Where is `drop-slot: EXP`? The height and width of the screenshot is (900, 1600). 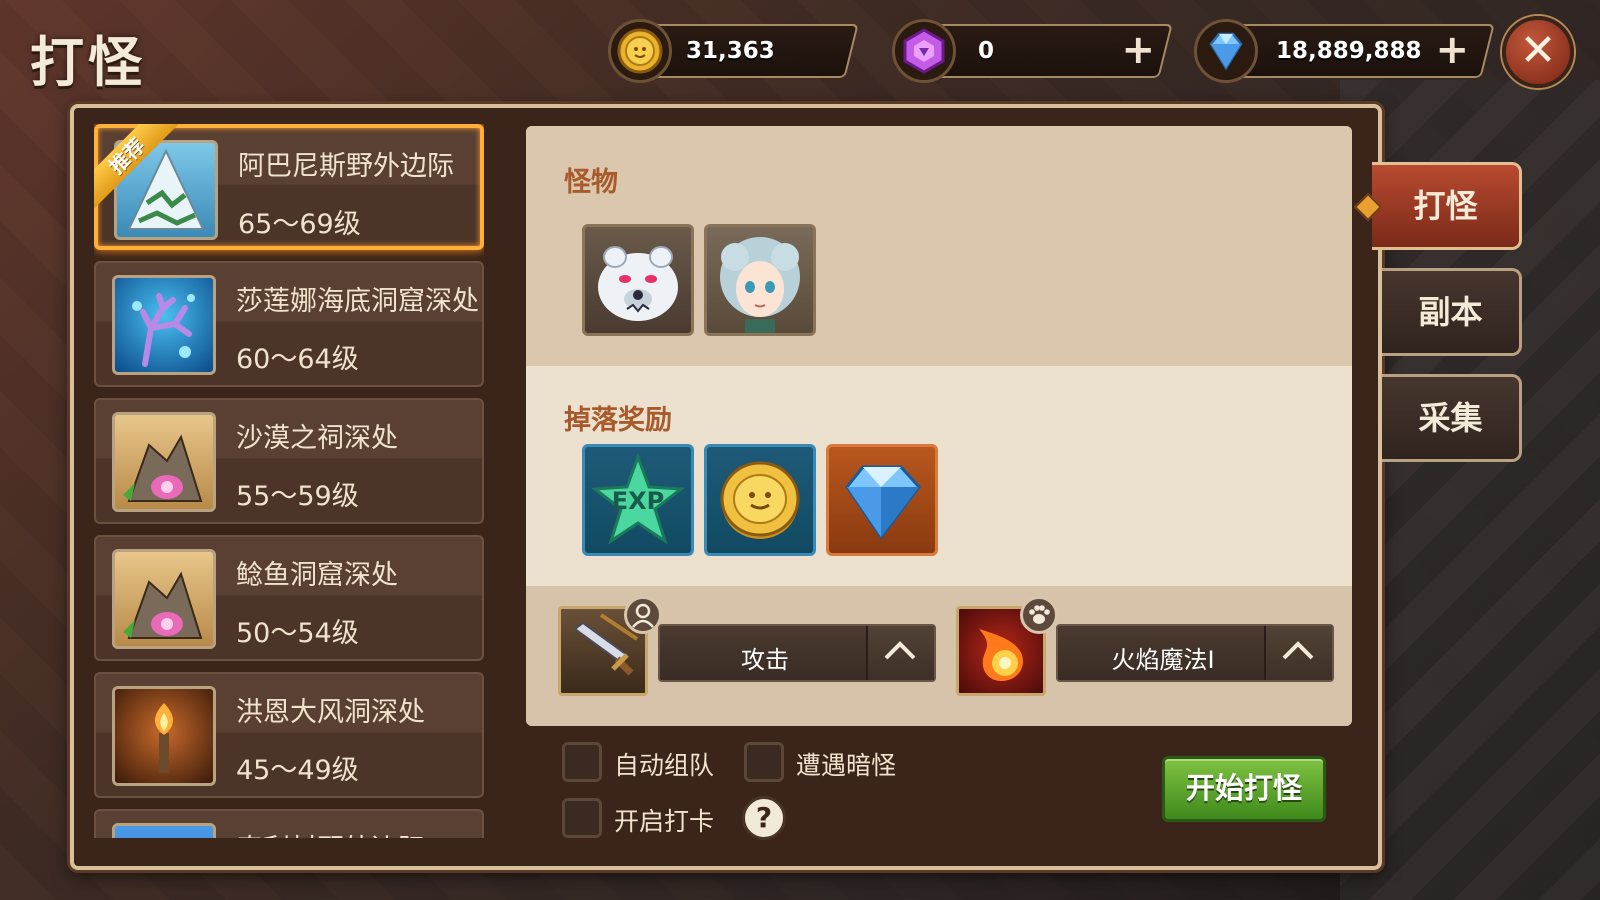
drop-slot: EXP is located at coordinates (638, 500).